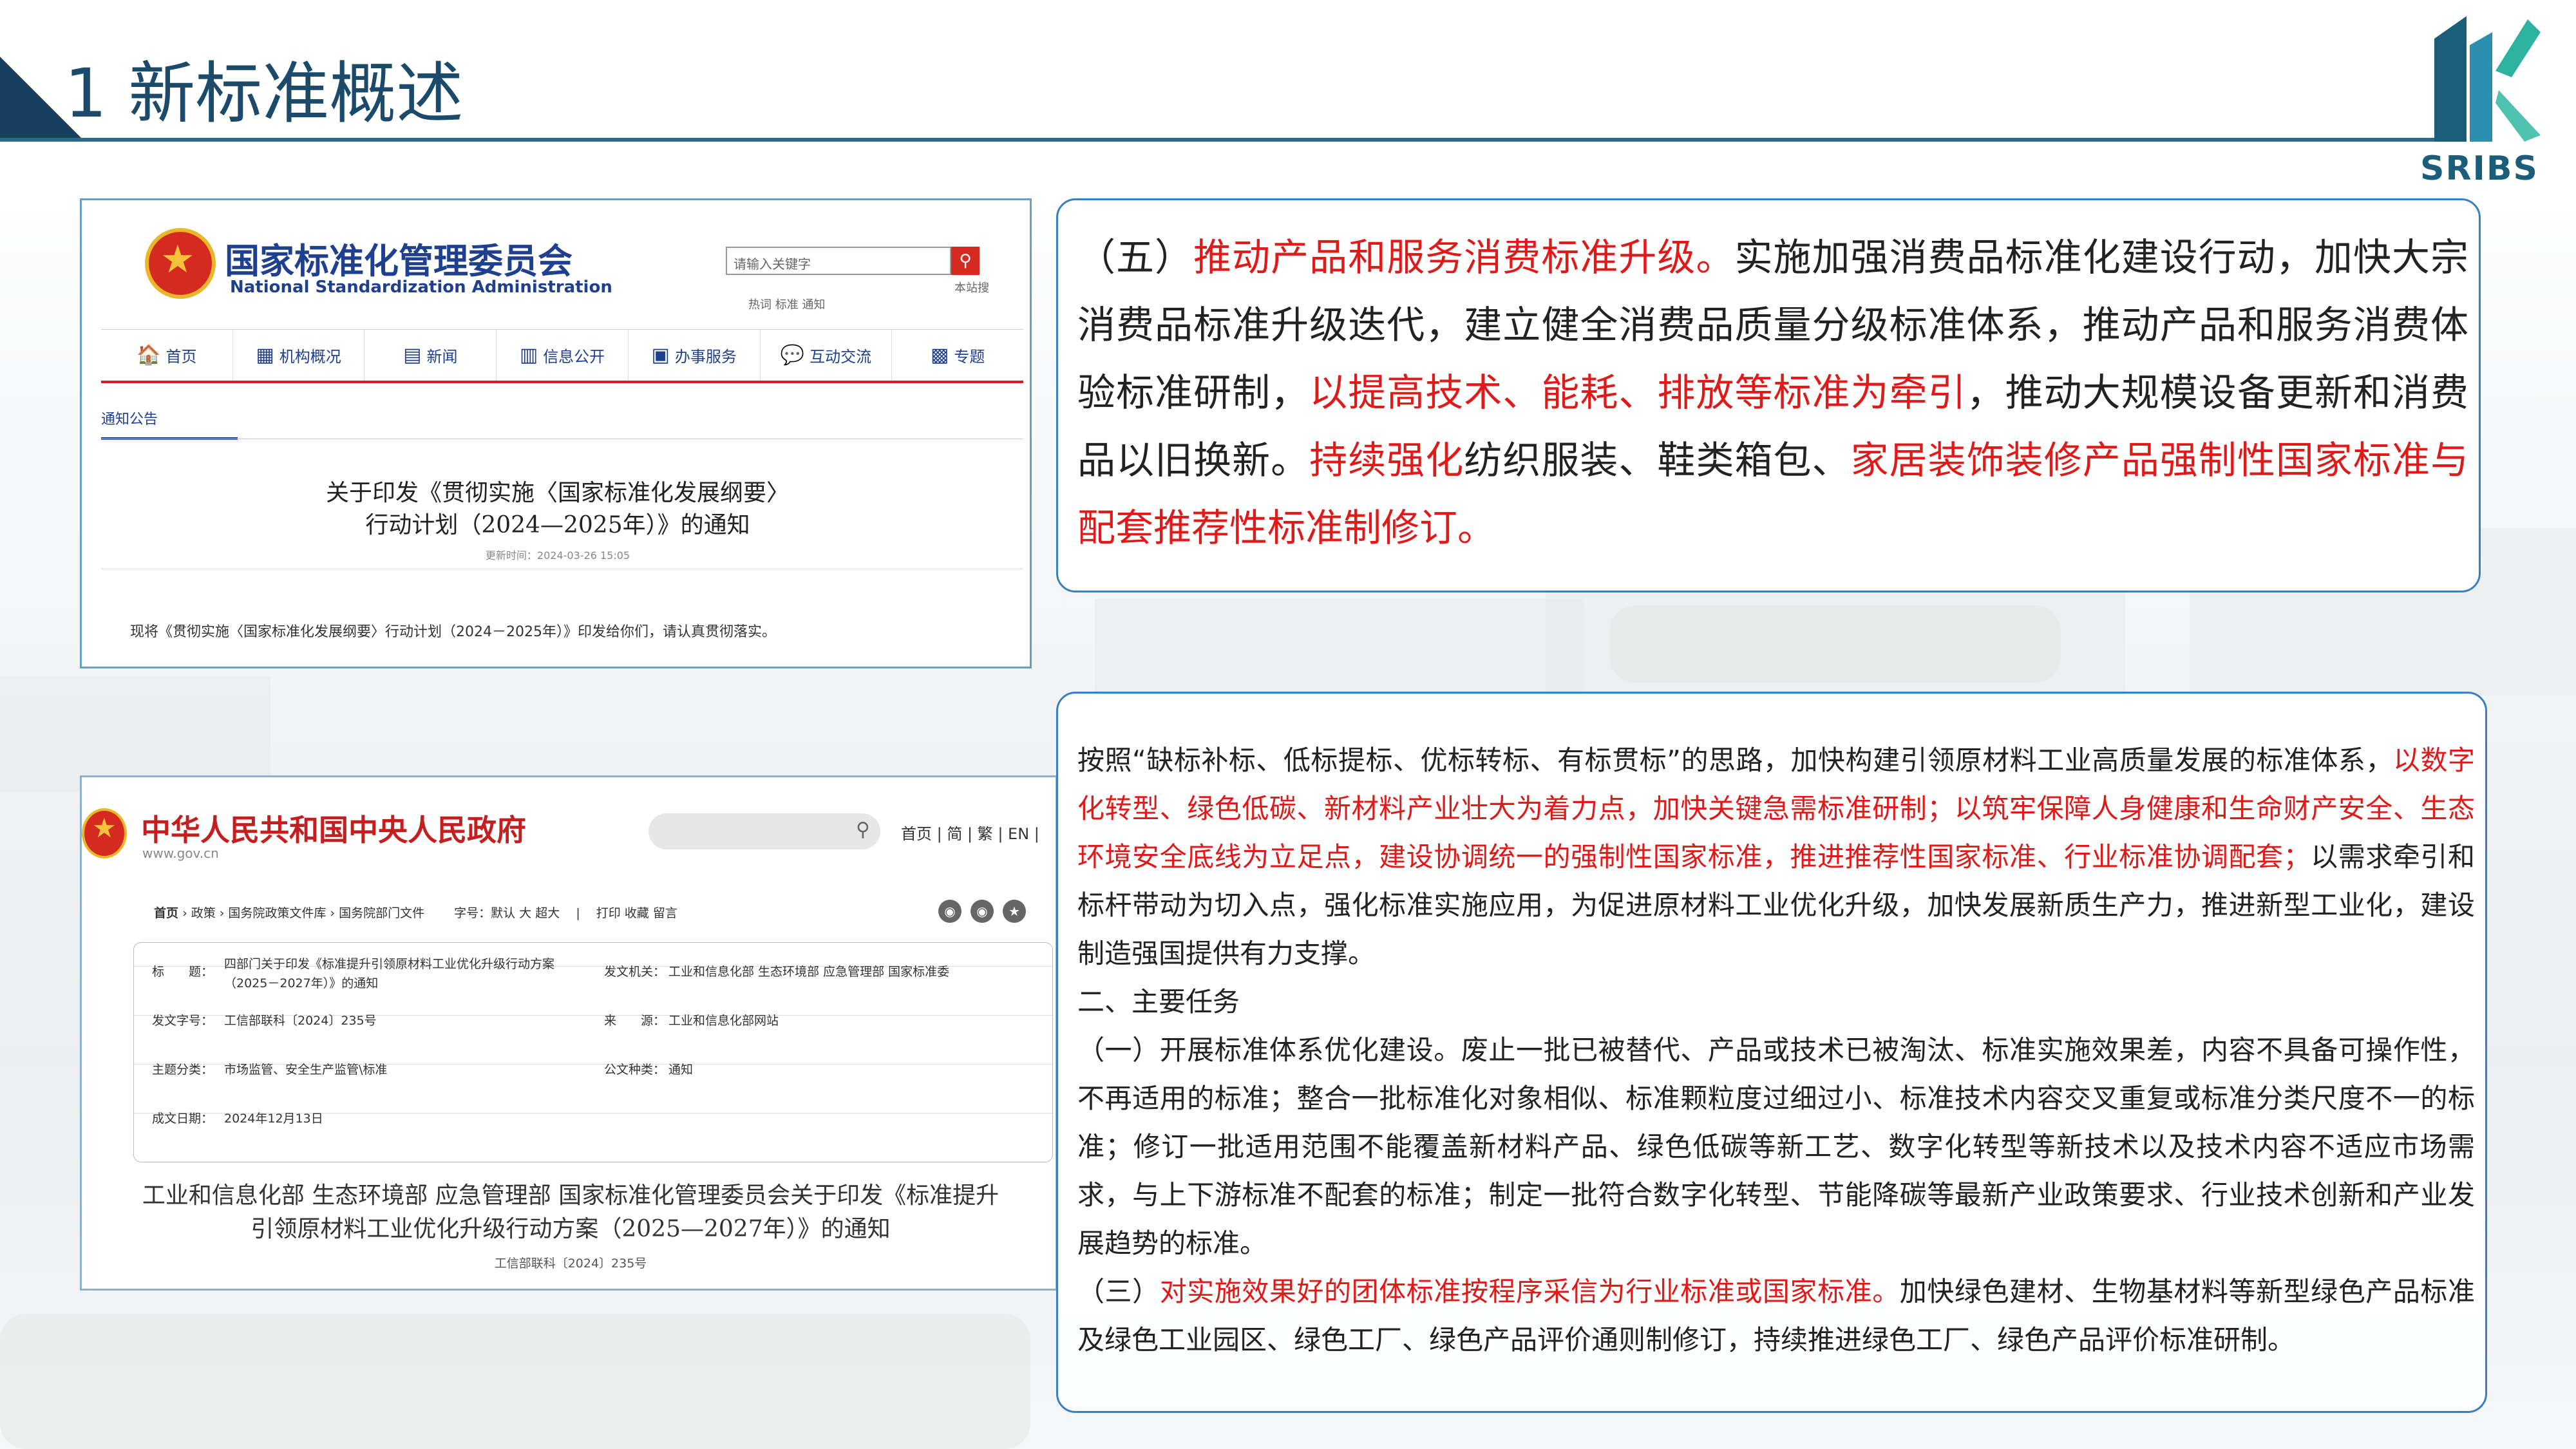 The width and height of the screenshot is (2576, 1449). I want to click on org-name-cn: 国家标准化管理委员会, so click(399, 261).